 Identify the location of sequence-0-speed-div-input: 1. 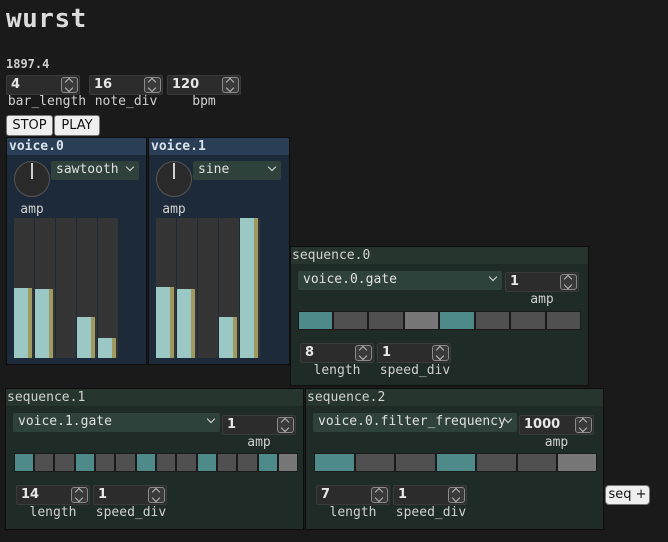
(414, 353).